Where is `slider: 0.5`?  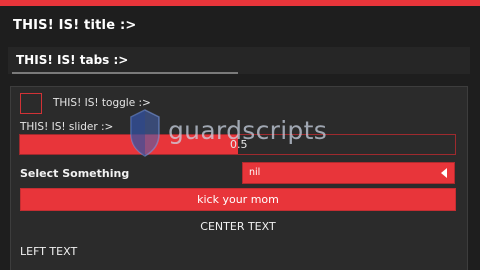
slider: 0.5 is located at coordinates (237, 144).